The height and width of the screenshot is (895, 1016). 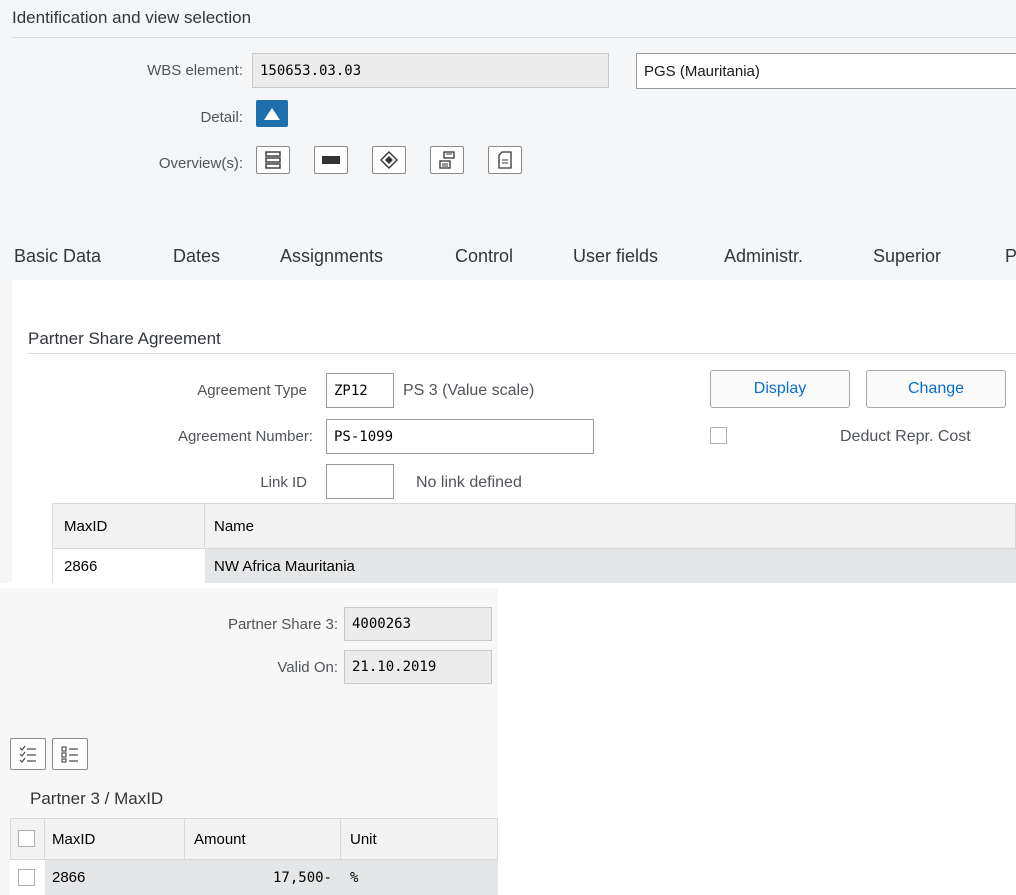 I want to click on overview-structure-button, so click(x=447, y=160).